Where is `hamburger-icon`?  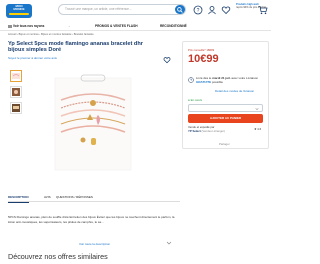 hamburger-icon is located at coordinates (10, 26).